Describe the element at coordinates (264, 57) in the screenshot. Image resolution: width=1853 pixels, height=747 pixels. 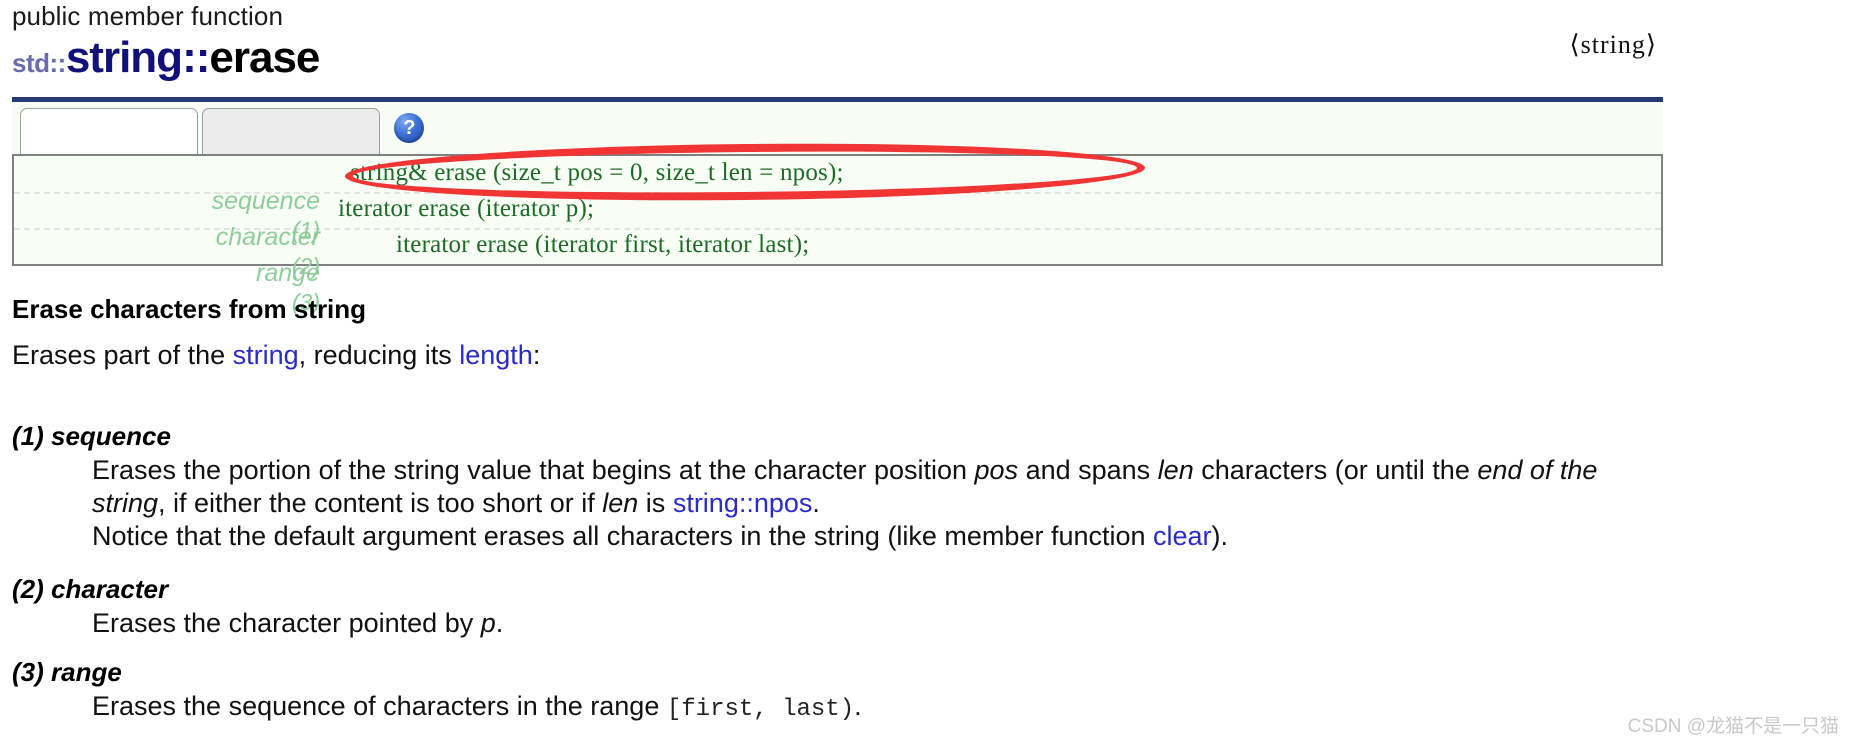
I see `title-function: erase` at that location.